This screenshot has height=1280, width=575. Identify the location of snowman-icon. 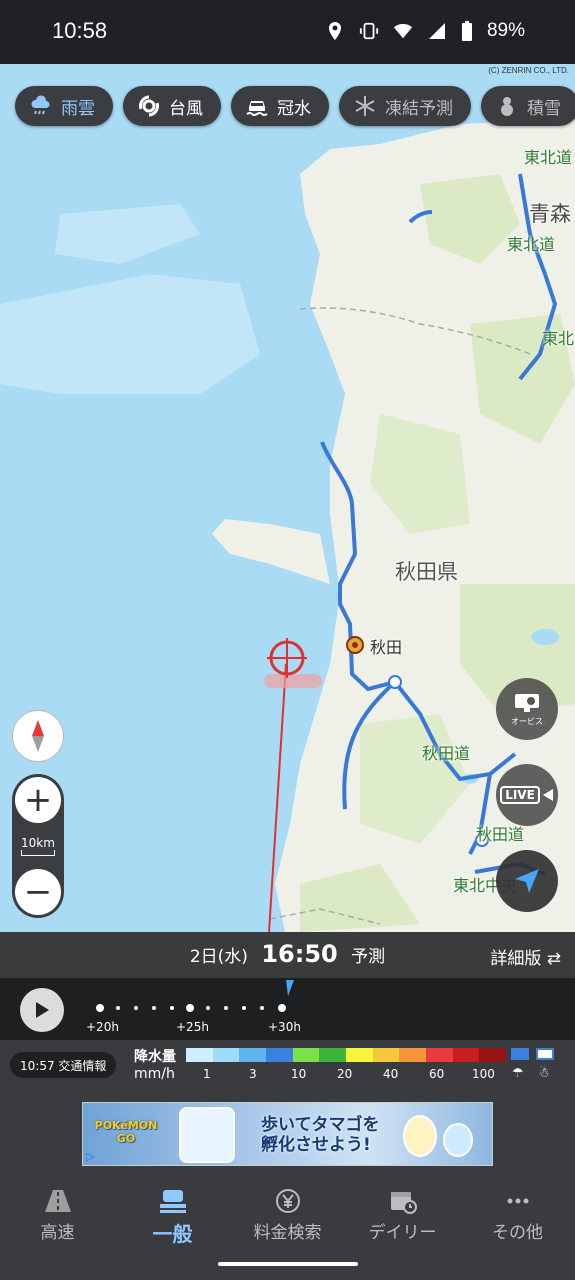
(507, 106).